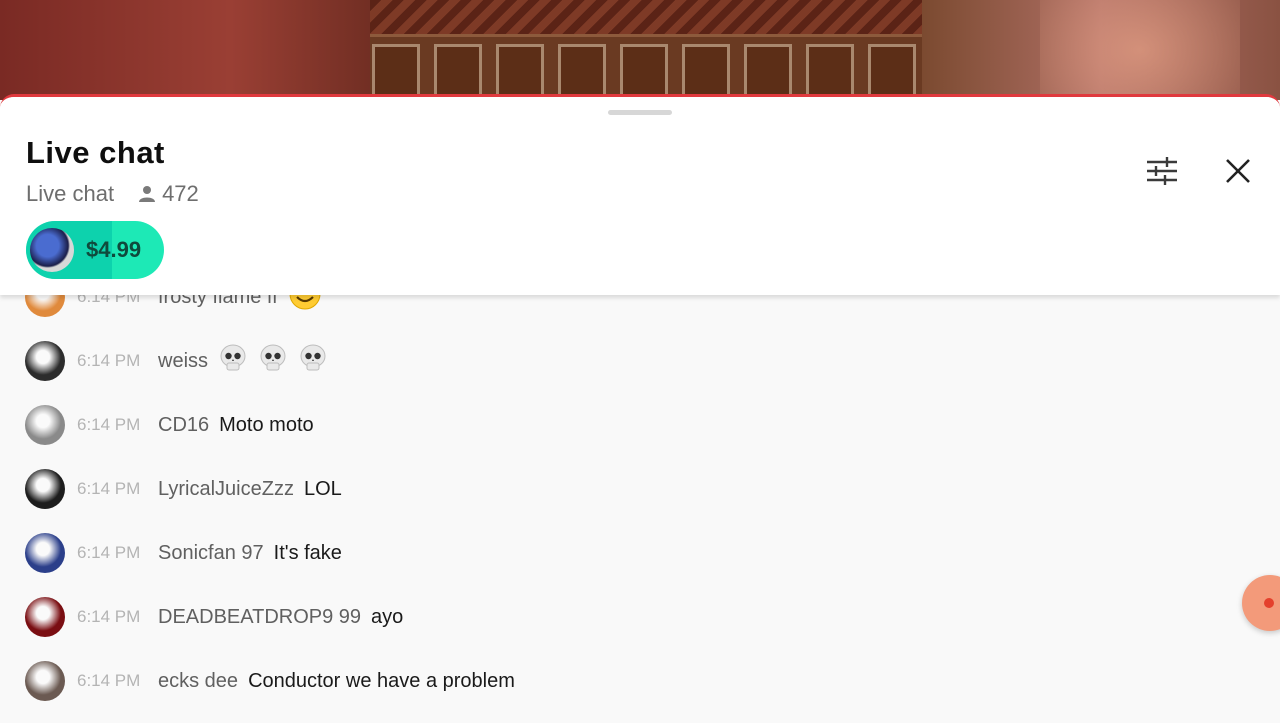  What do you see at coordinates (226, 489) in the screenshot?
I see `message-author: LyricalJuiceZzz` at bounding box center [226, 489].